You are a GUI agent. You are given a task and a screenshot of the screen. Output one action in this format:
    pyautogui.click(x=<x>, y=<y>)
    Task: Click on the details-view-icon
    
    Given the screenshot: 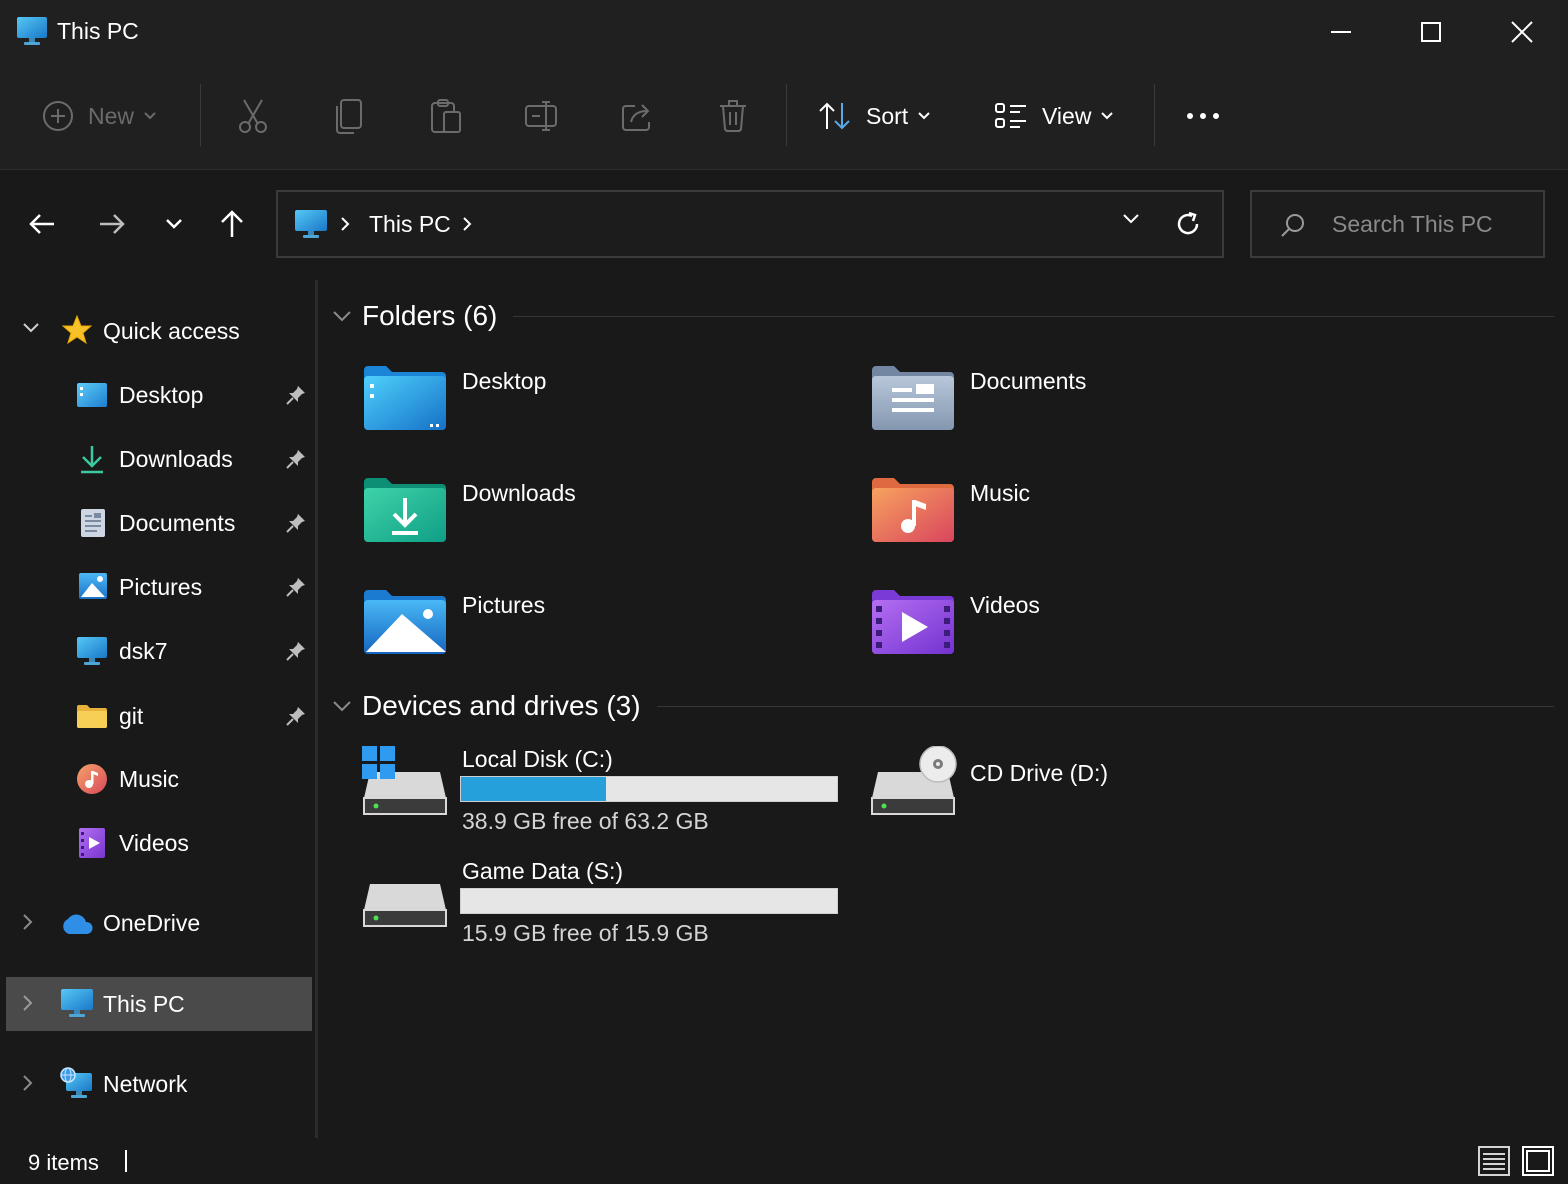 What is the action you would take?
    pyautogui.click(x=1494, y=1161)
    